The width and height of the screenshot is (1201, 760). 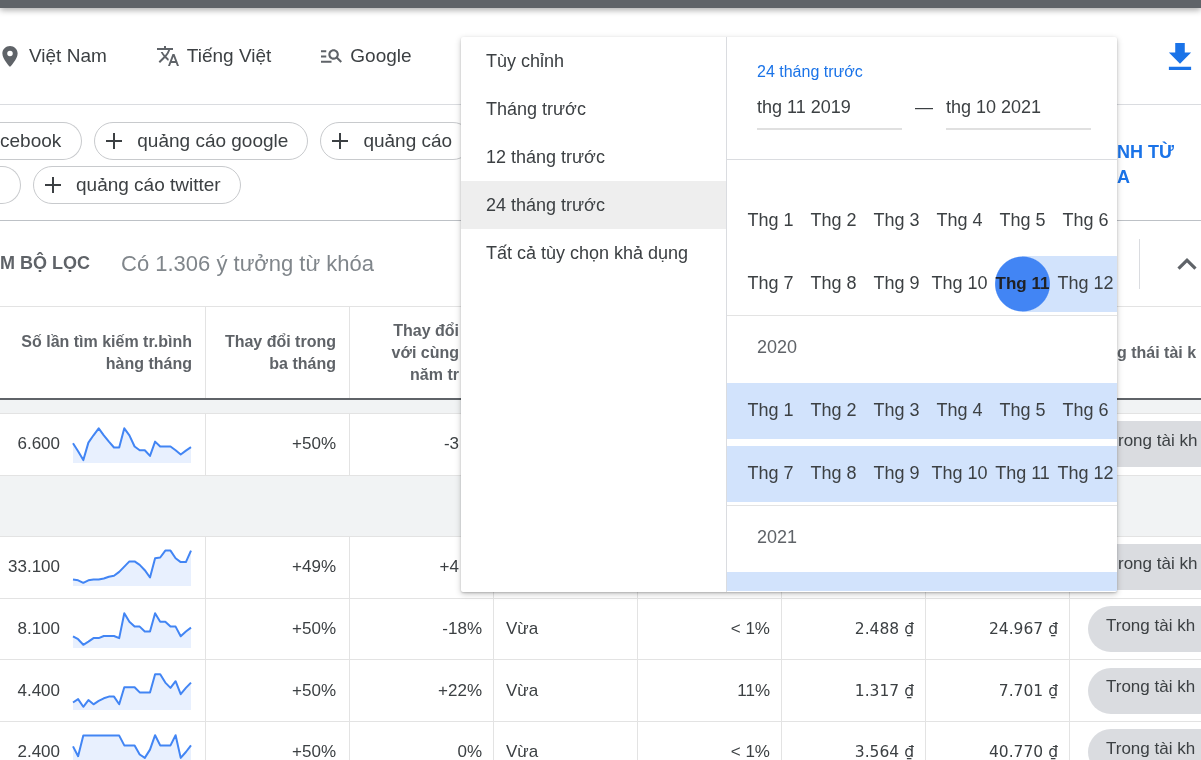 I want to click on column-header: g thái tài k, so click(x=1157, y=352).